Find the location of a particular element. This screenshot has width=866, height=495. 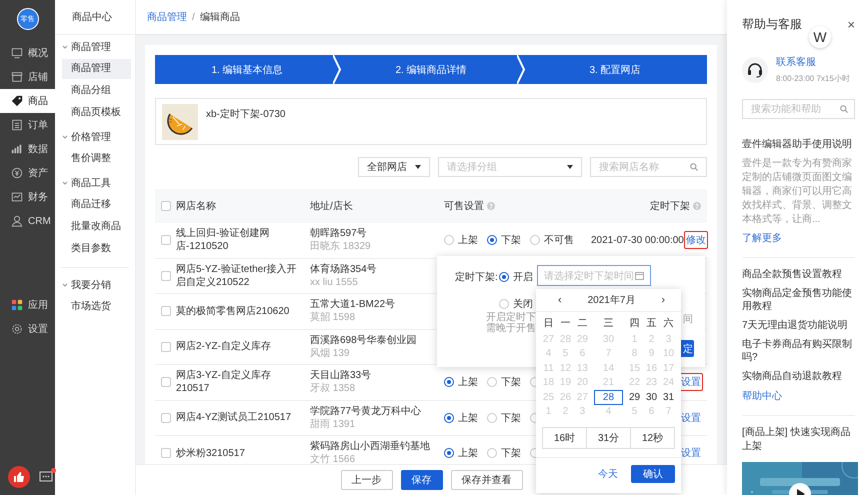

month-title: 2021年7月 is located at coordinates (612, 300).